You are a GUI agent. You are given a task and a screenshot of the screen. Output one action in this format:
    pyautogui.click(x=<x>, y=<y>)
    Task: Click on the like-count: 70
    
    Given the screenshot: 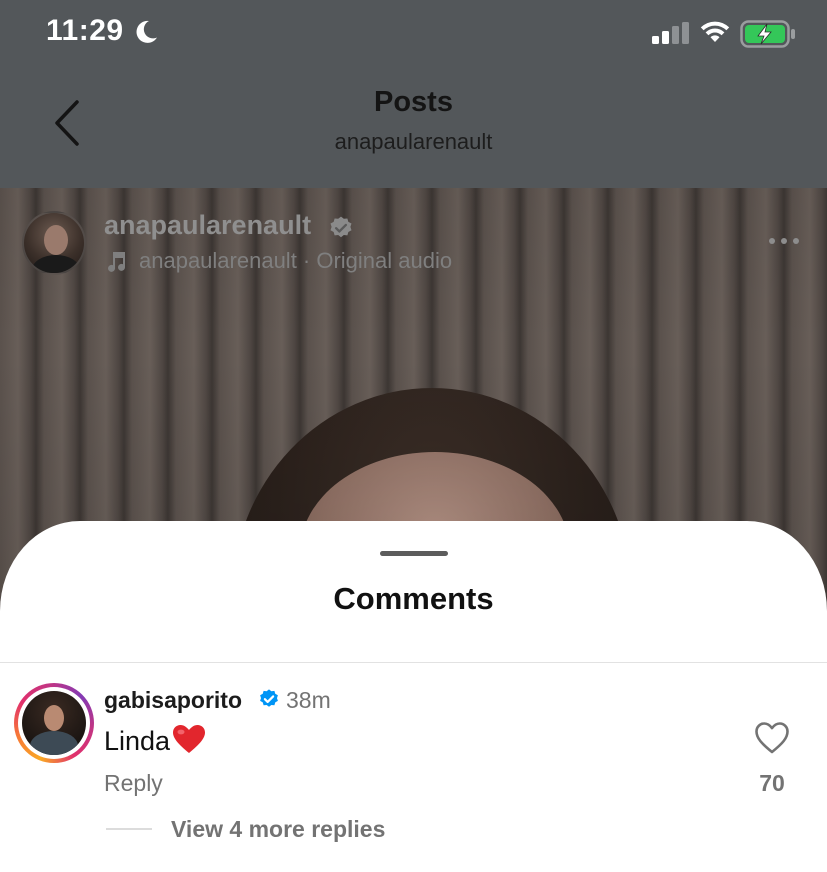 What is the action you would take?
    pyautogui.click(x=772, y=783)
    